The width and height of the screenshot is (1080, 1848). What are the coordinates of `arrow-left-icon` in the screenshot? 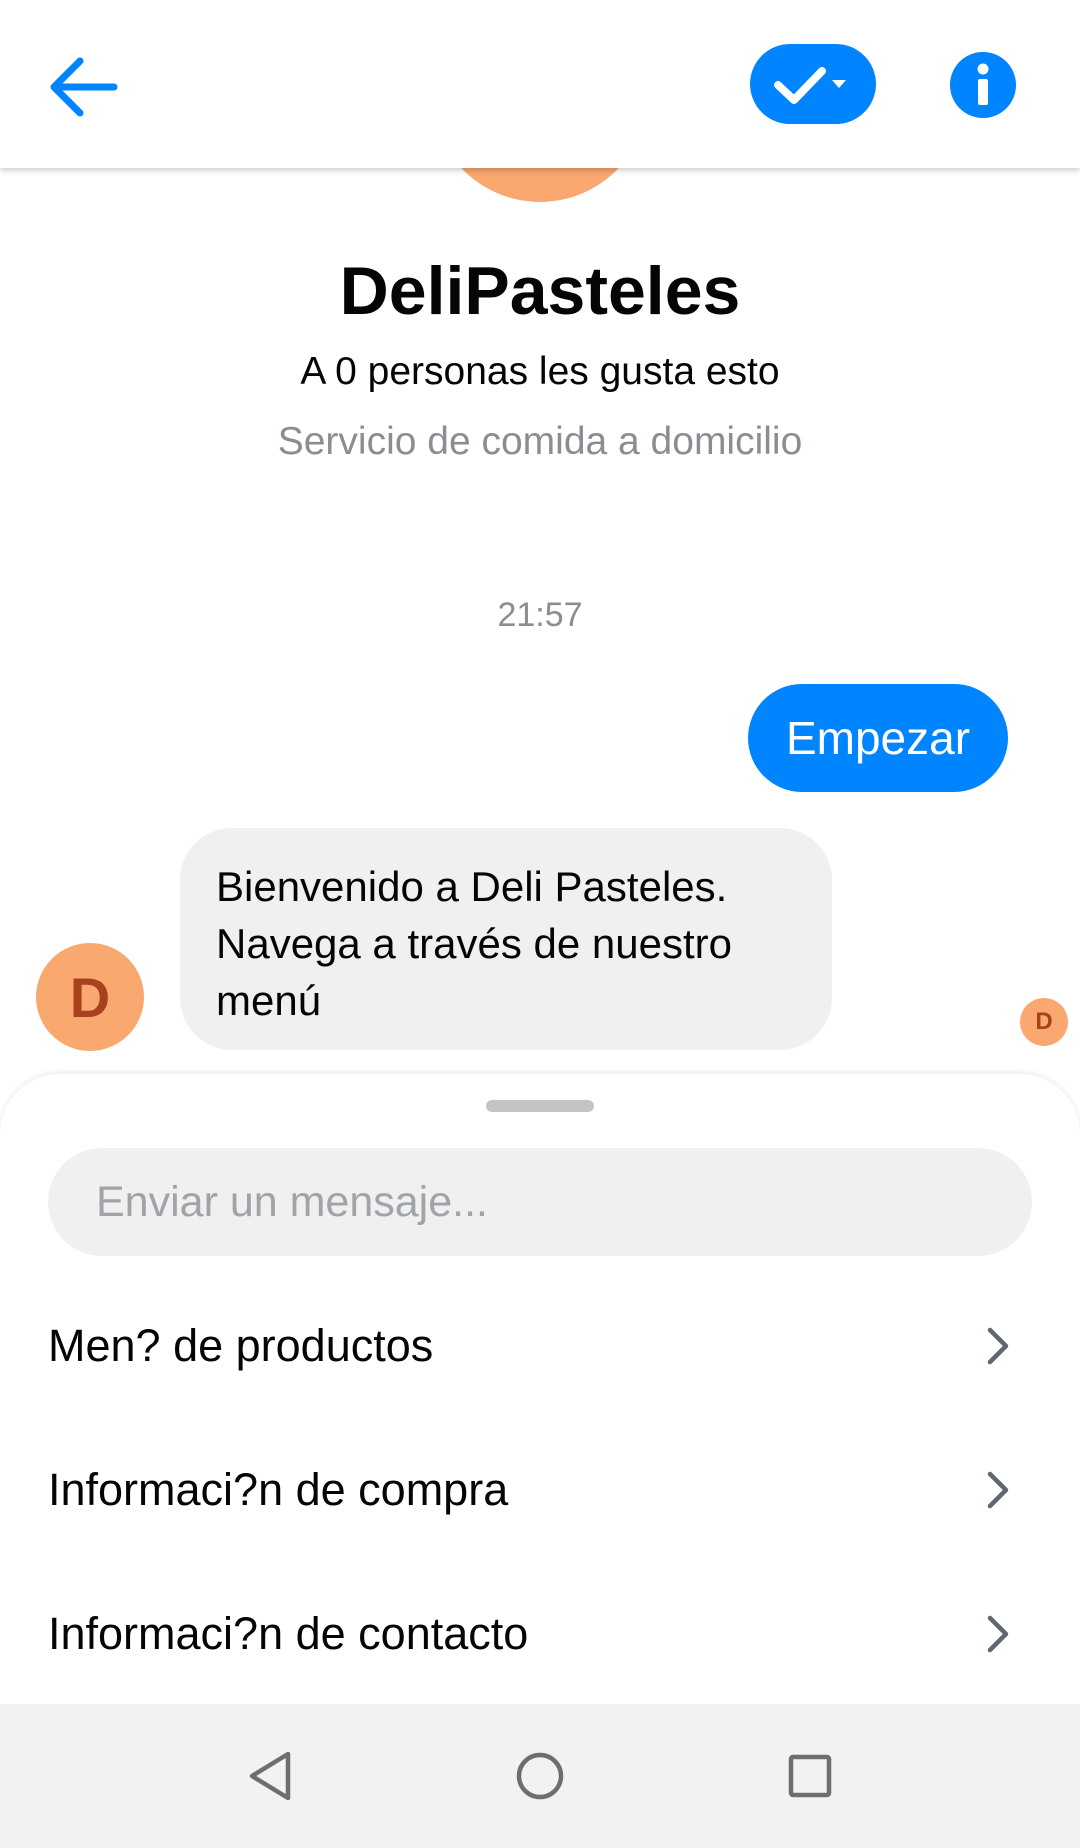 It's located at (85, 87).